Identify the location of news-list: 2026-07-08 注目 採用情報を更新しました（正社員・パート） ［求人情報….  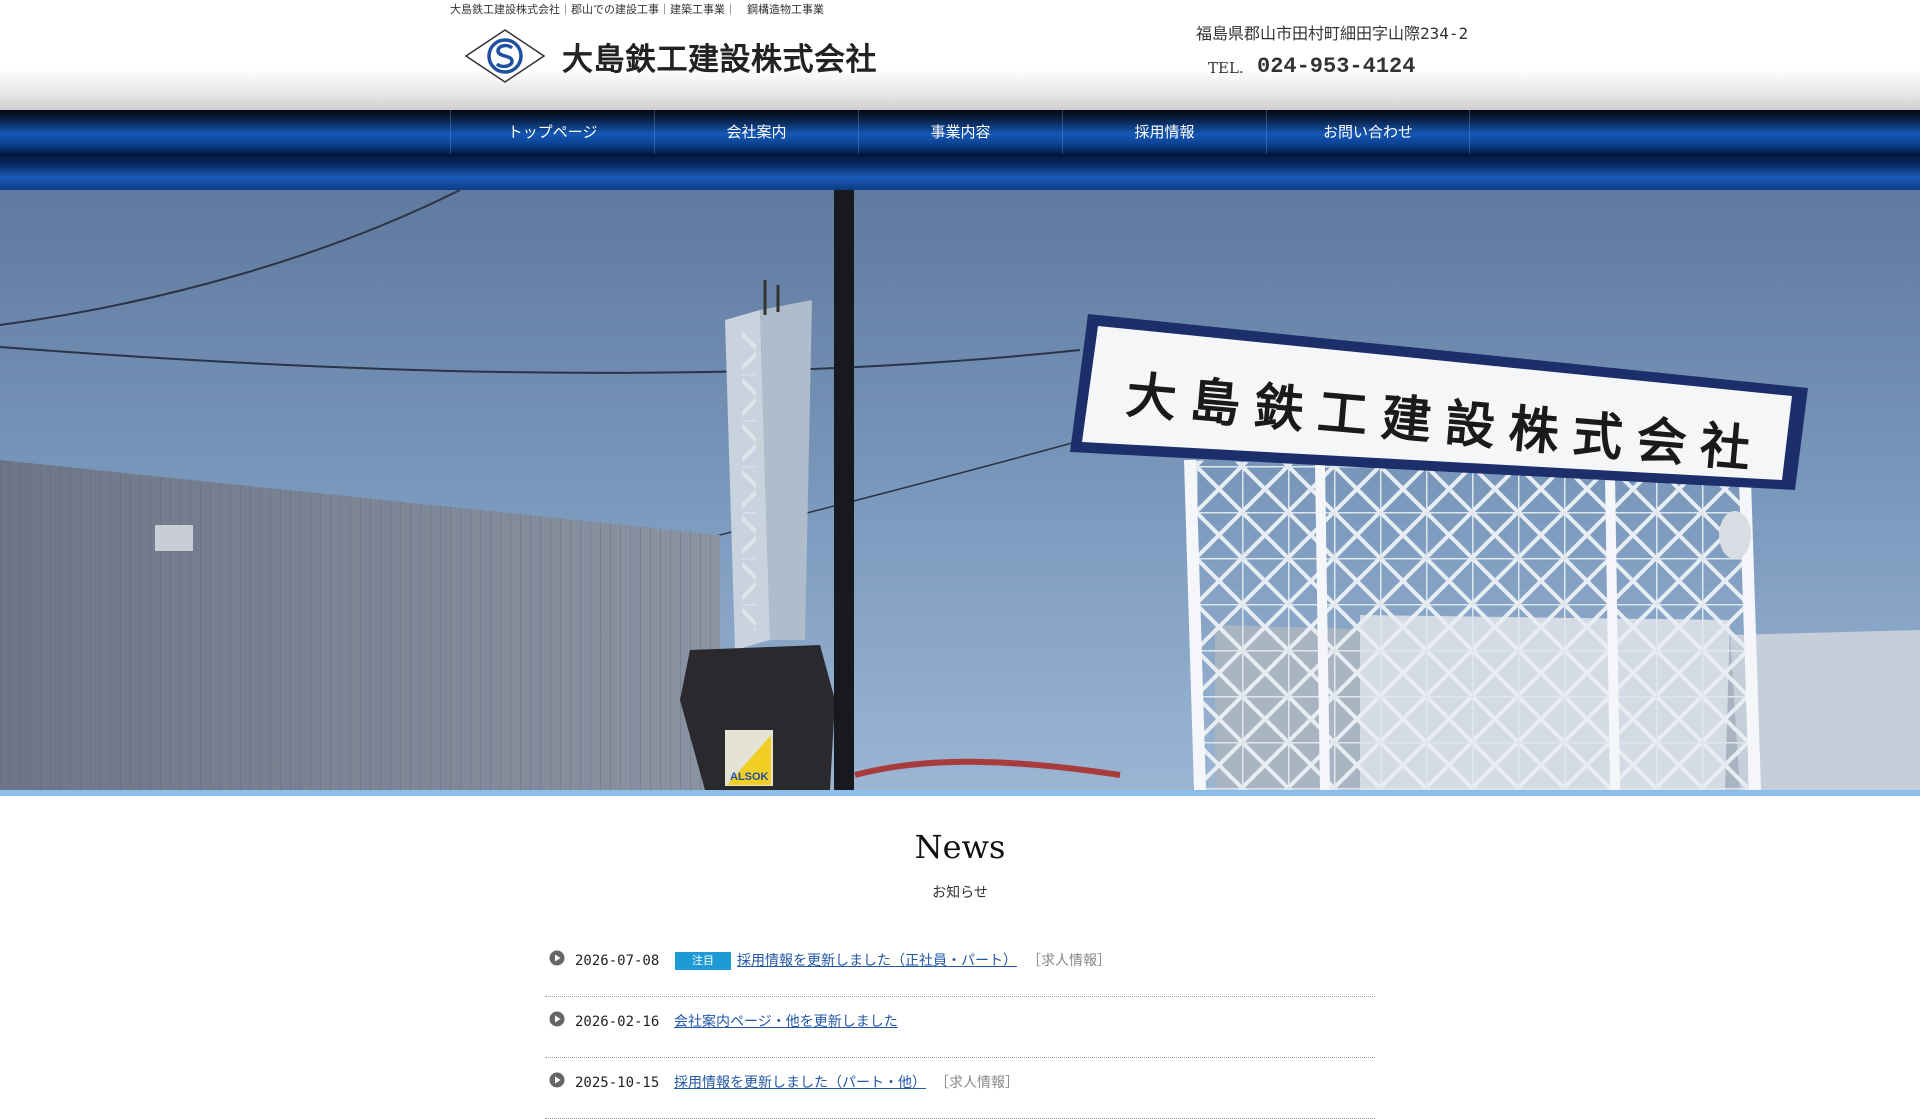
(960, 1027).